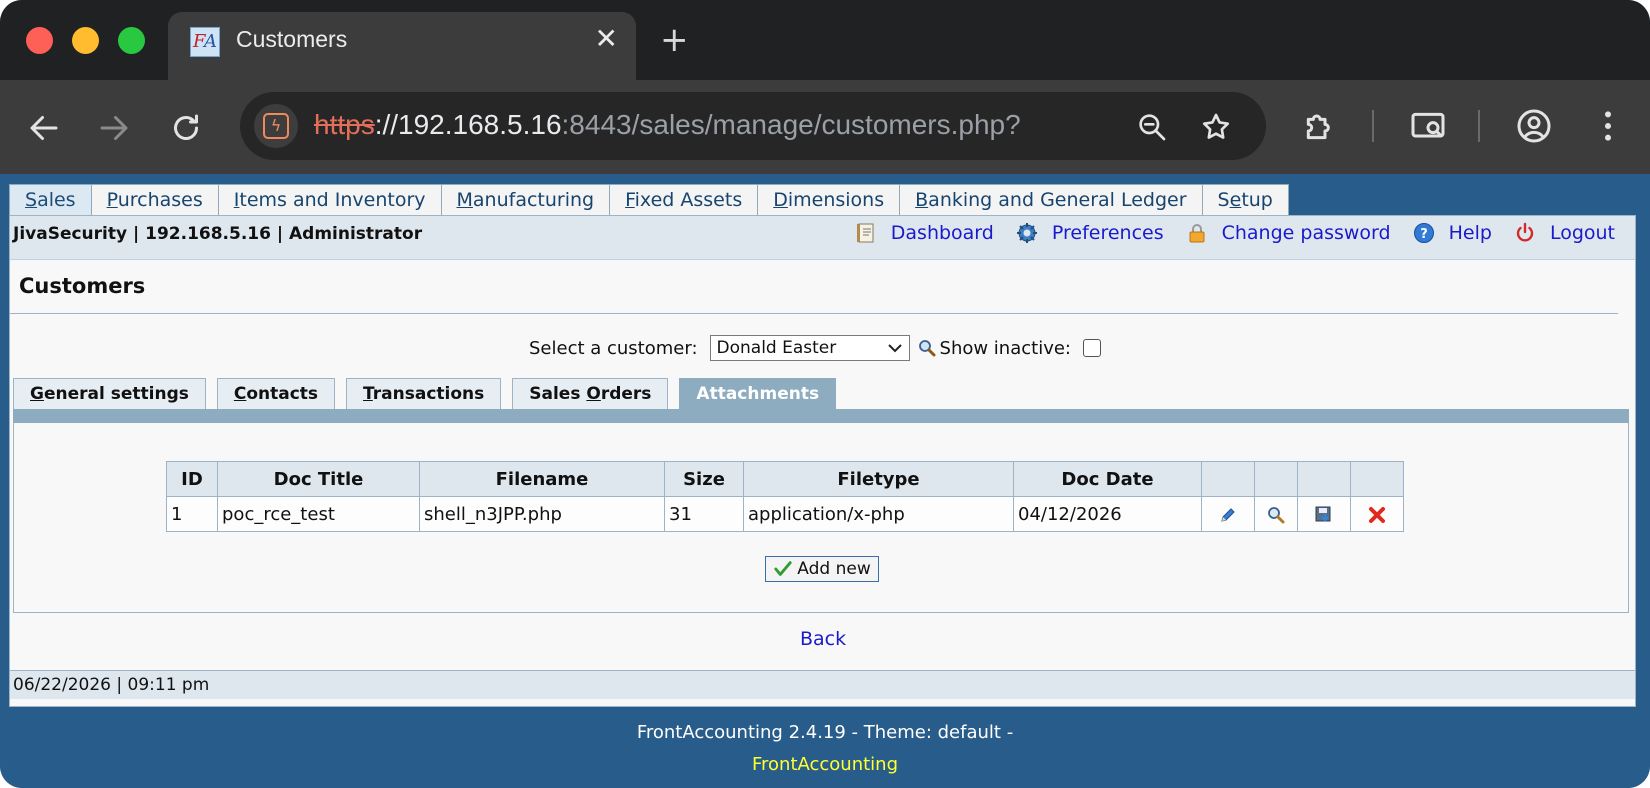 The width and height of the screenshot is (1650, 788). What do you see at coordinates (39, 40) in the screenshot?
I see `close-window-button` at bounding box center [39, 40].